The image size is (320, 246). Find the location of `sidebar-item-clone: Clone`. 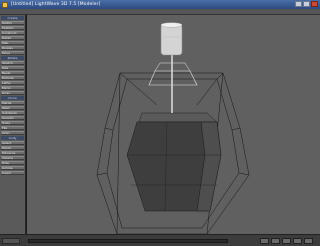

sidebar-item-clone: Clone is located at coordinates (12, 98).